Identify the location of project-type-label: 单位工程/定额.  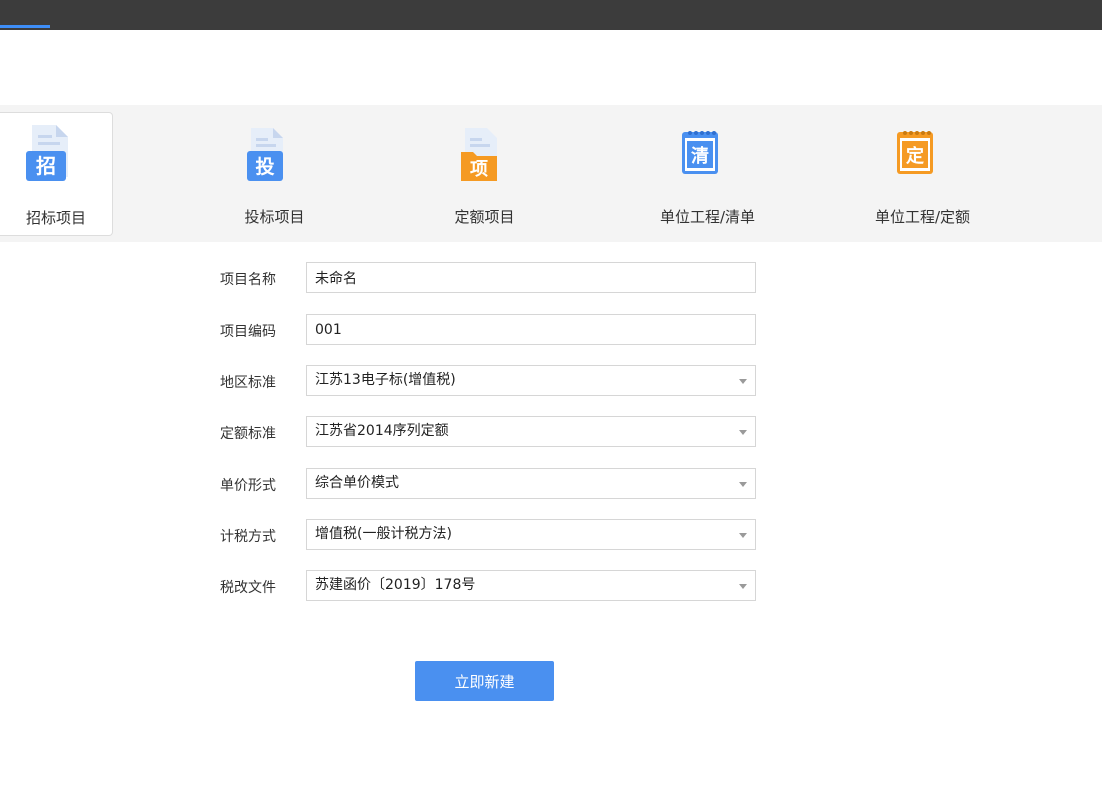
(922, 217).